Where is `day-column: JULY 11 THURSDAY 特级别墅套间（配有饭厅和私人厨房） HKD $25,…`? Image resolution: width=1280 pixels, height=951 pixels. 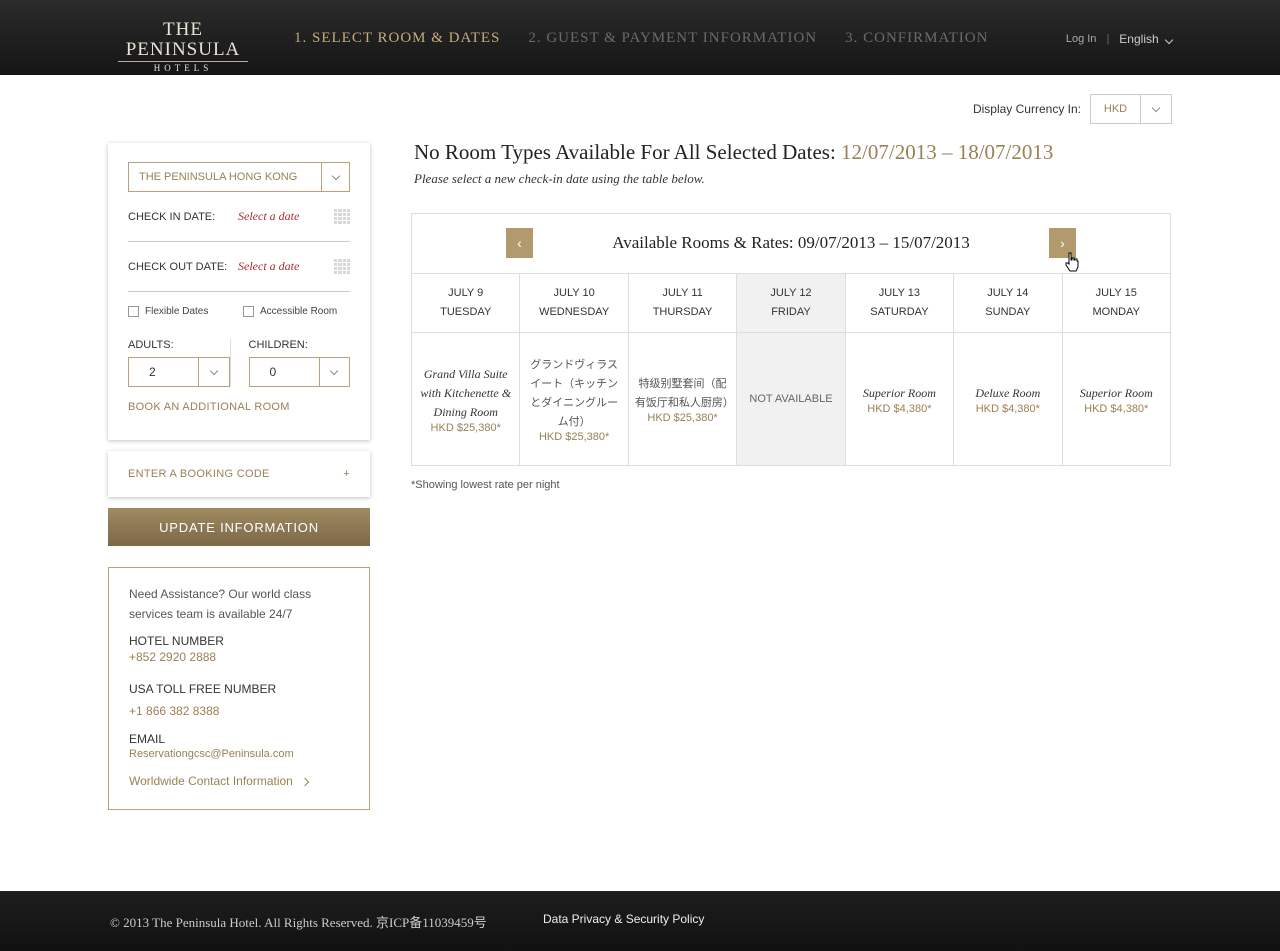 day-column: JULY 11 THURSDAY 特级别墅套间（配有饭厅和私人厨房） HKD $25,… is located at coordinates (683, 369).